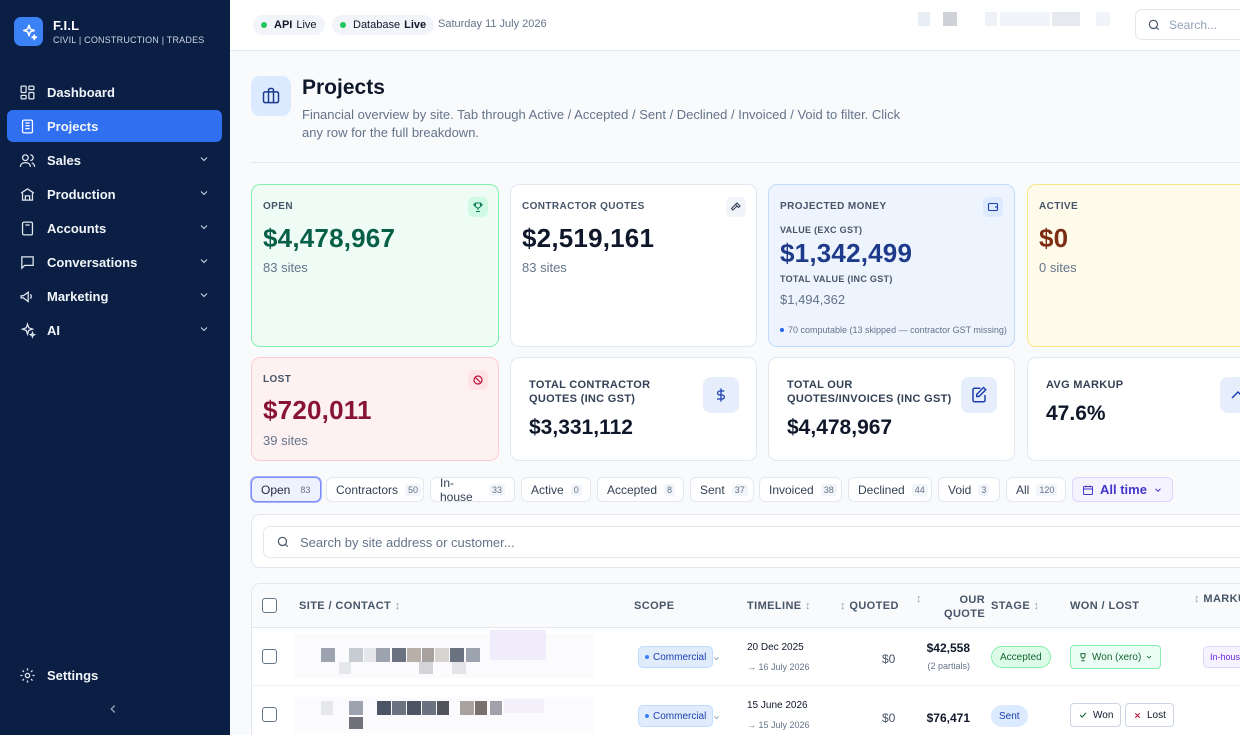  I want to click on projected-total: $1,494,362, so click(813, 299).